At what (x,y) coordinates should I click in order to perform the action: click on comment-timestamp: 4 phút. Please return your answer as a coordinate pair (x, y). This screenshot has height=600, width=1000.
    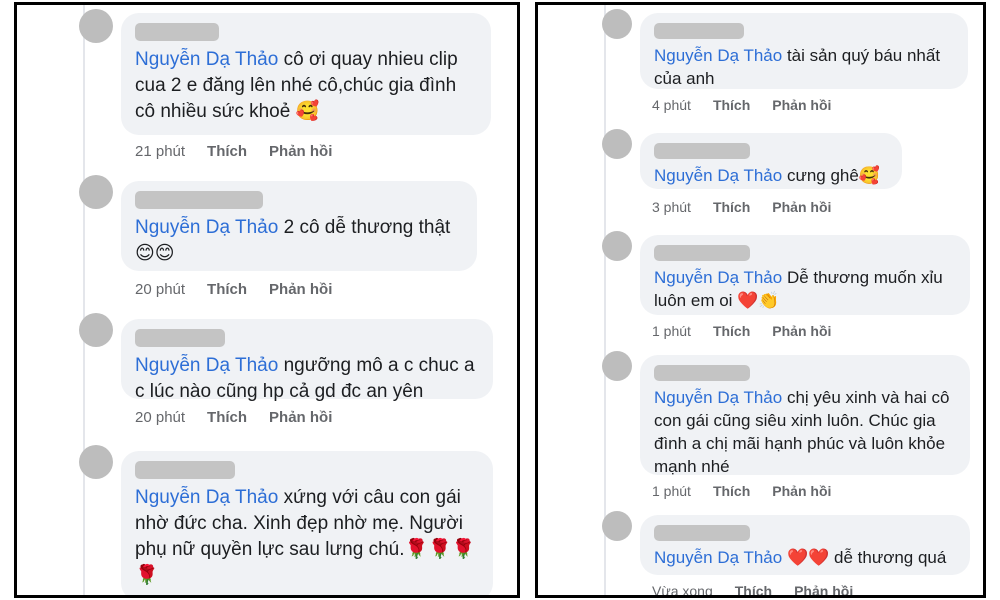
    Looking at the image, I should click on (671, 105).